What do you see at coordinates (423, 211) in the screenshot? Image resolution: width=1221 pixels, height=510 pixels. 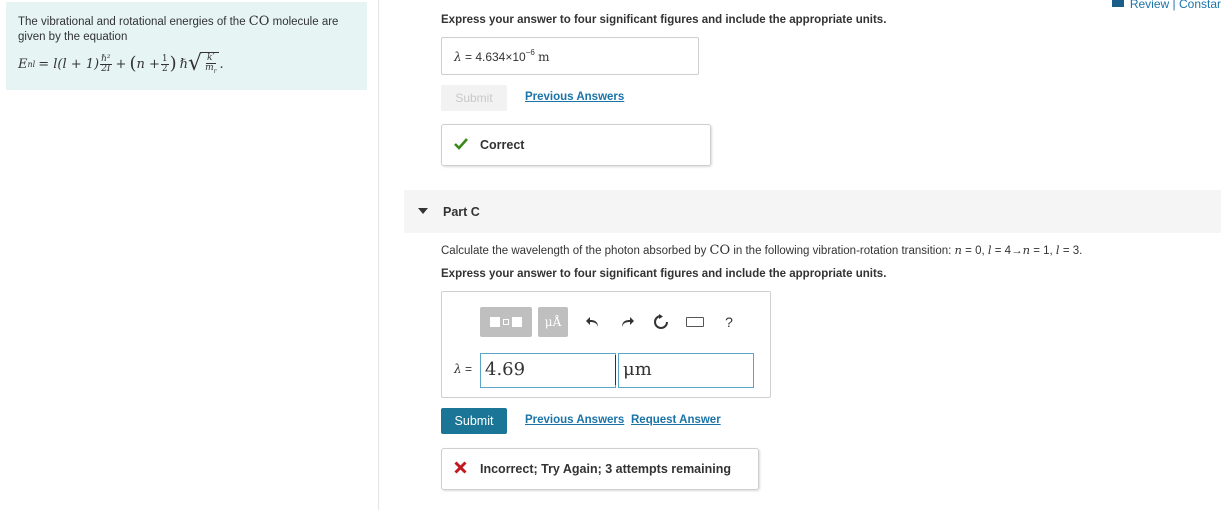 I see `collapse-triangle-icon` at bounding box center [423, 211].